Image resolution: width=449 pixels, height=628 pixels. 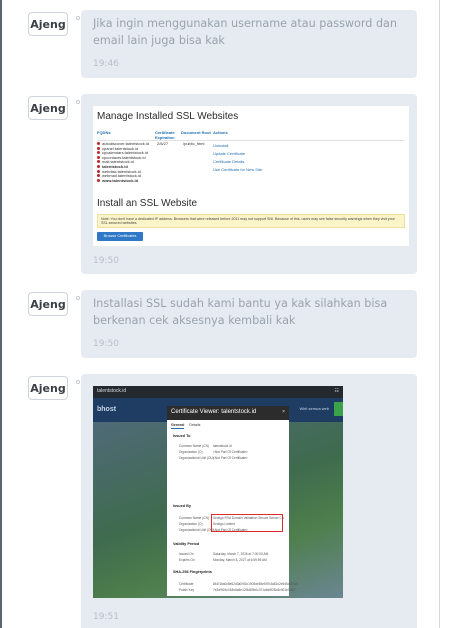 What do you see at coordinates (314, 408) in the screenshot?
I see `site-nav-text: Wirit semua web` at bounding box center [314, 408].